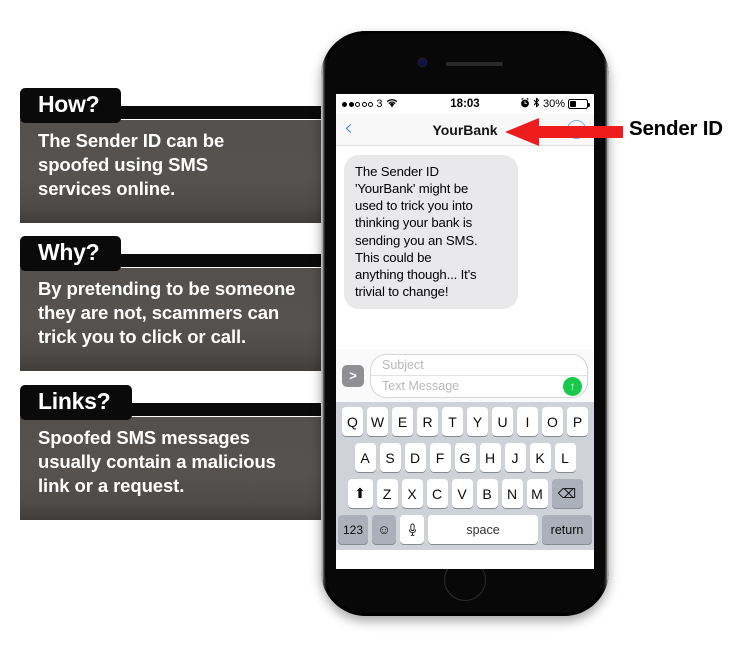  What do you see at coordinates (577, 421) in the screenshot?
I see `key-p: P` at bounding box center [577, 421].